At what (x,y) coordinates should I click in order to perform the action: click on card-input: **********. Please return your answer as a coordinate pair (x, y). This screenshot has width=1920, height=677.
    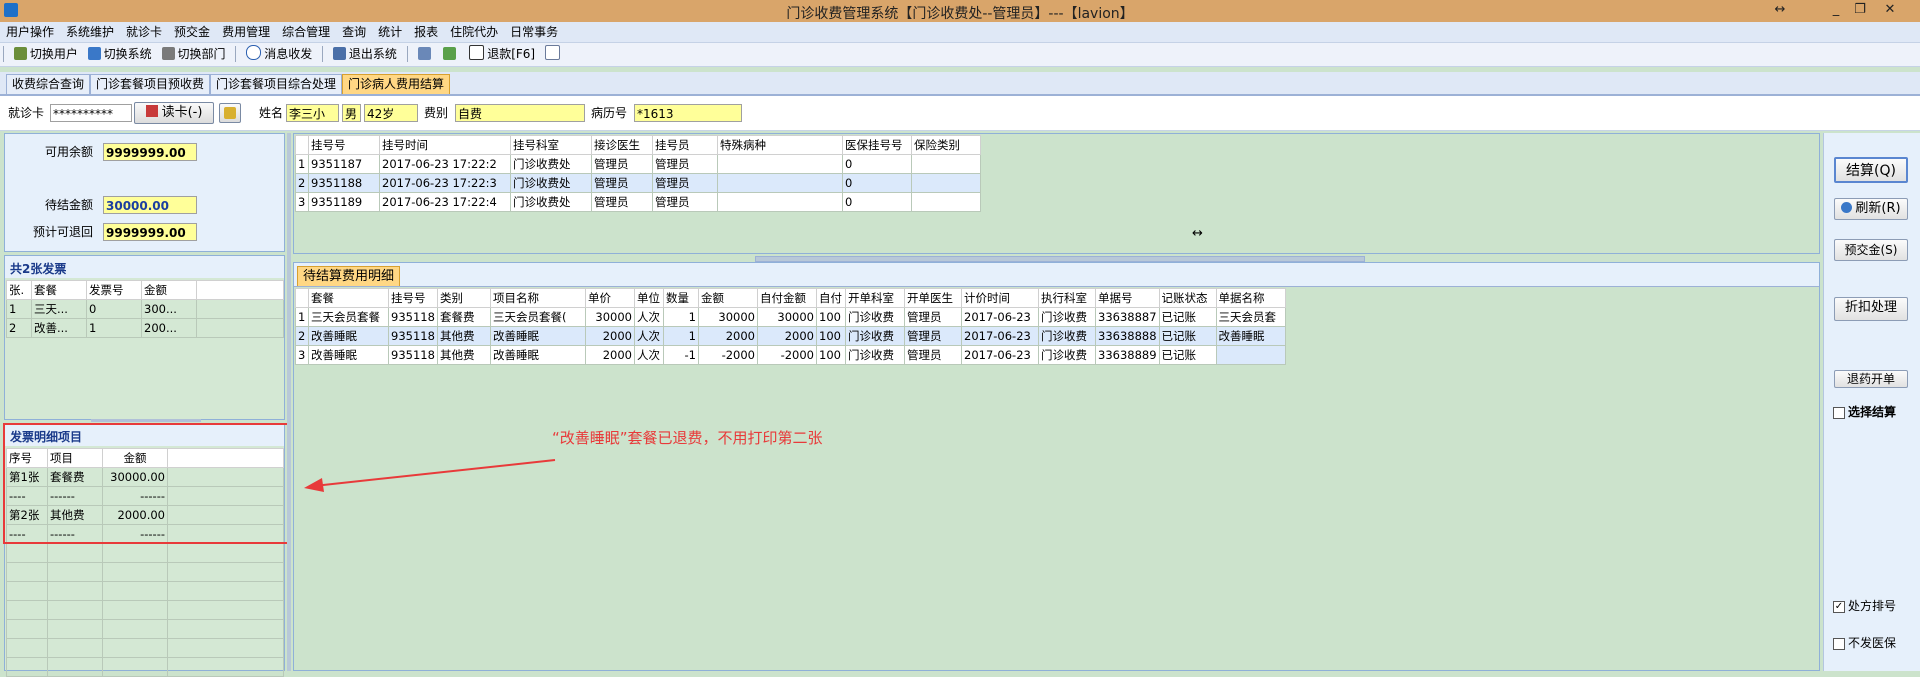
    Looking at the image, I should click on (91, 113).